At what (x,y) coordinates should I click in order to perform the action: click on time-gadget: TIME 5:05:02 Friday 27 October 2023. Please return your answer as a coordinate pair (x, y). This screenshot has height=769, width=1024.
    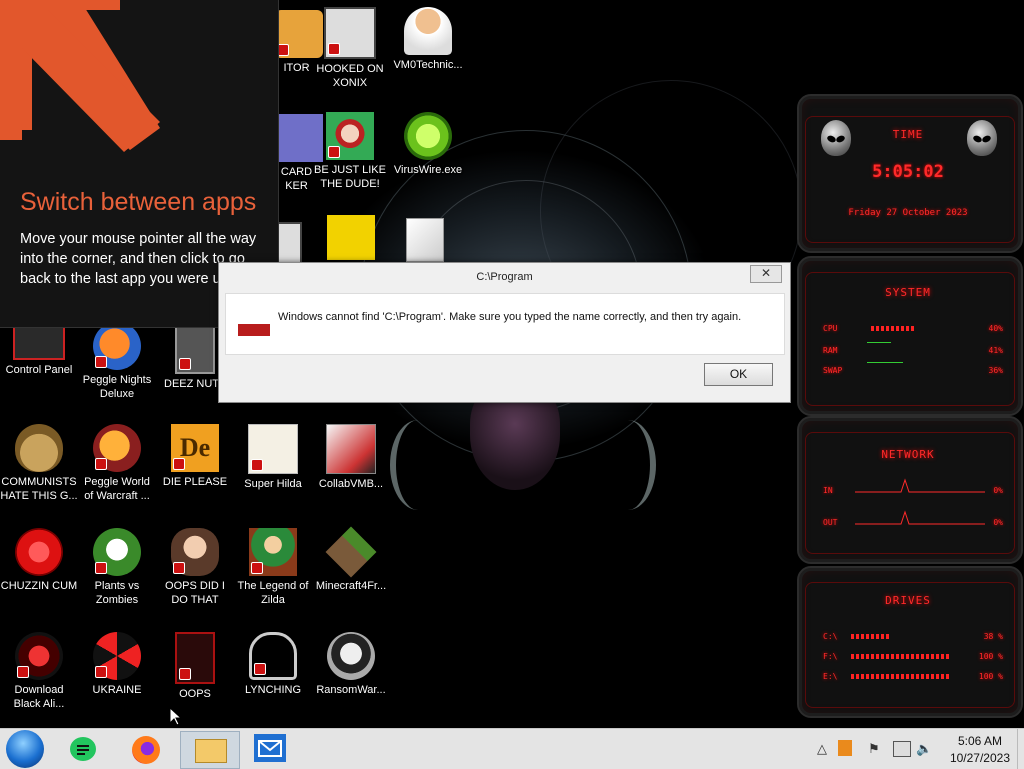
    Looking at the image, I should click on (910, 173).